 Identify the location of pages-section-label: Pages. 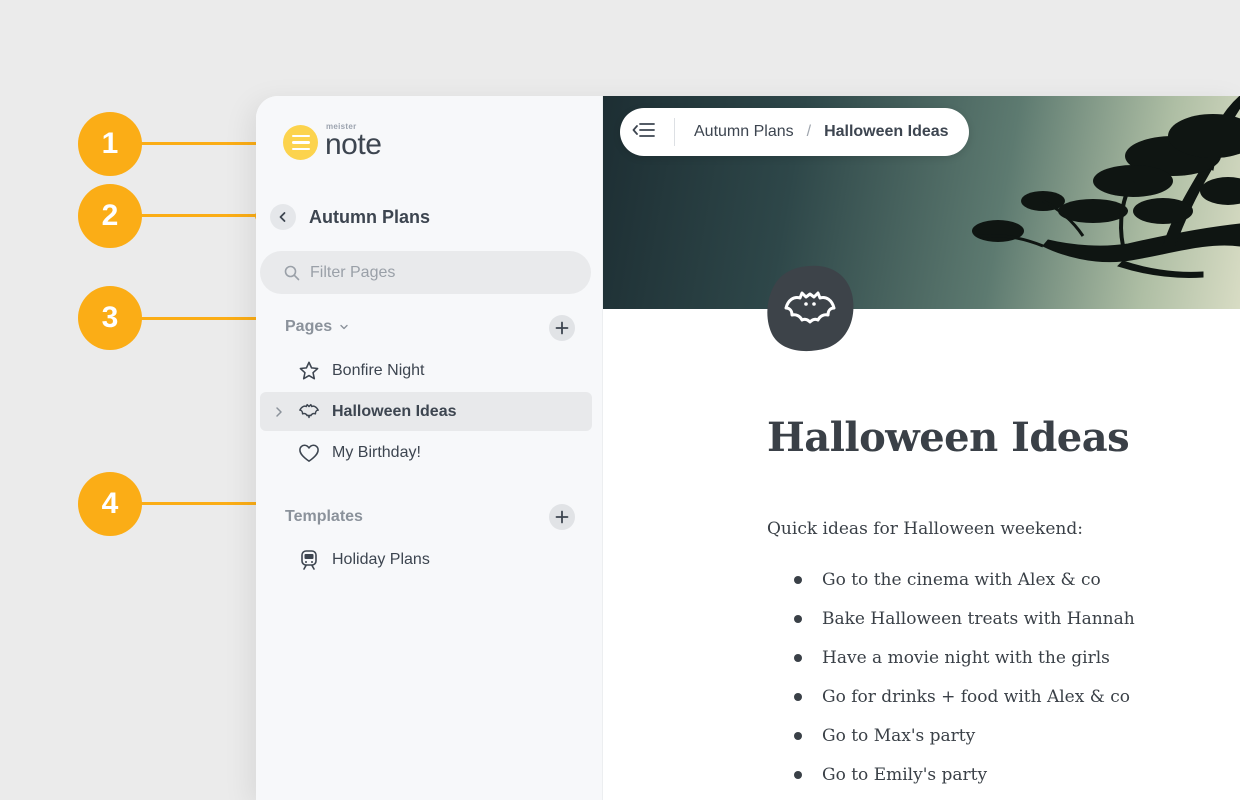
(309, 326).